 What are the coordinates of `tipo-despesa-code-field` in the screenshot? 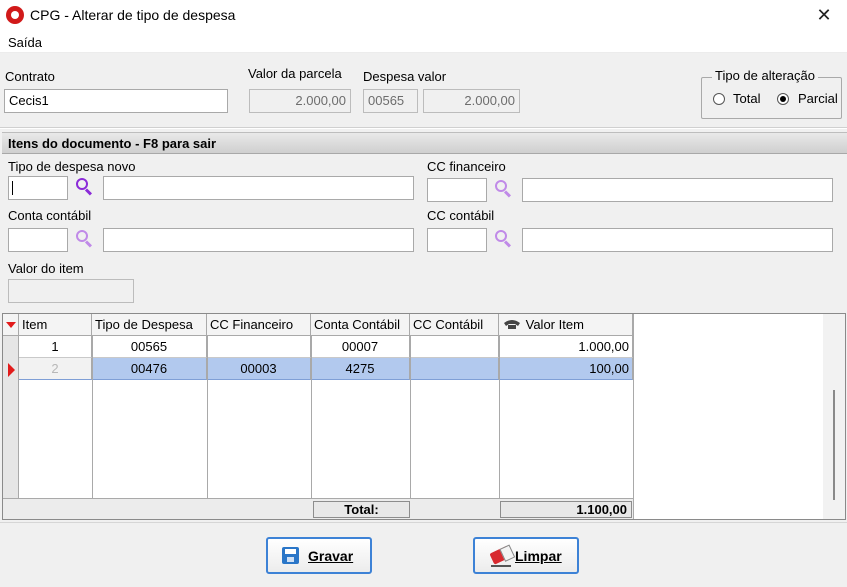 It's located at (38, 188).